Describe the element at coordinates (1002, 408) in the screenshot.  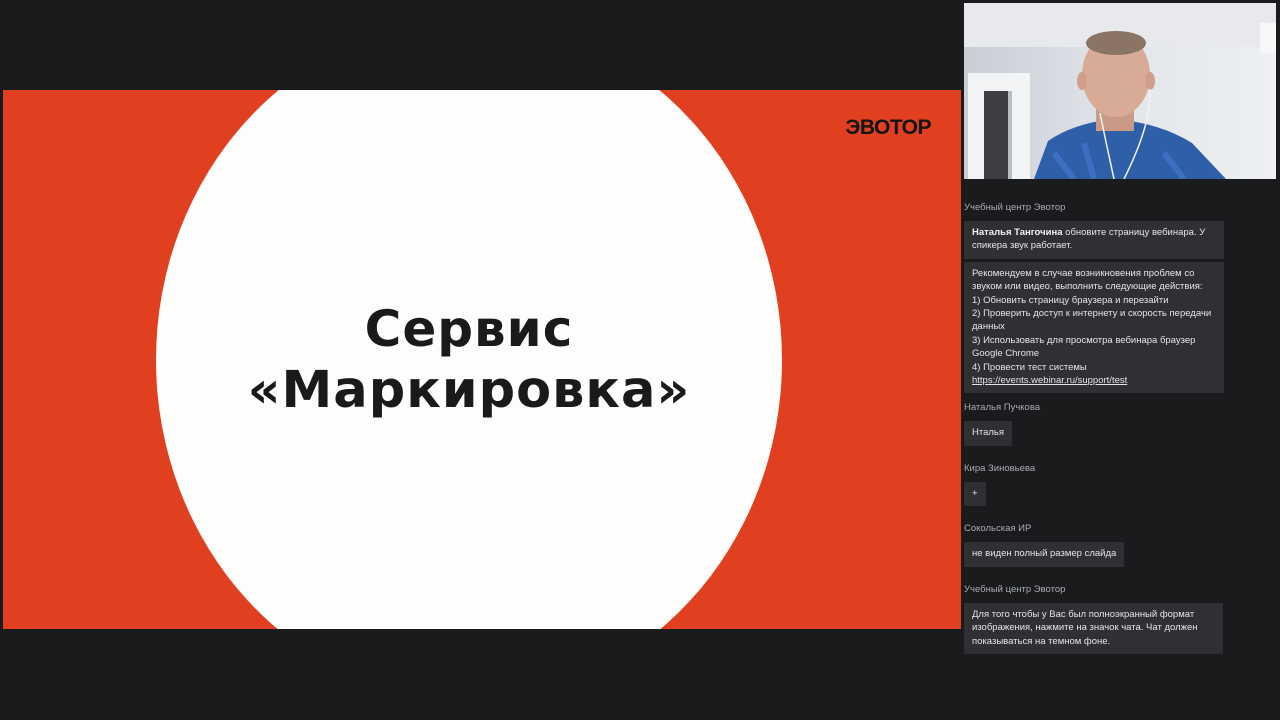
I see `chat-sender: Наталья Пучкова` at that location.